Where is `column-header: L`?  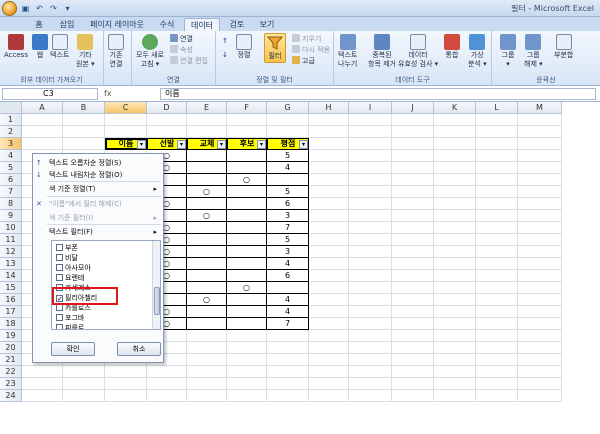
column-header: L is located at coordinates (497, 108).